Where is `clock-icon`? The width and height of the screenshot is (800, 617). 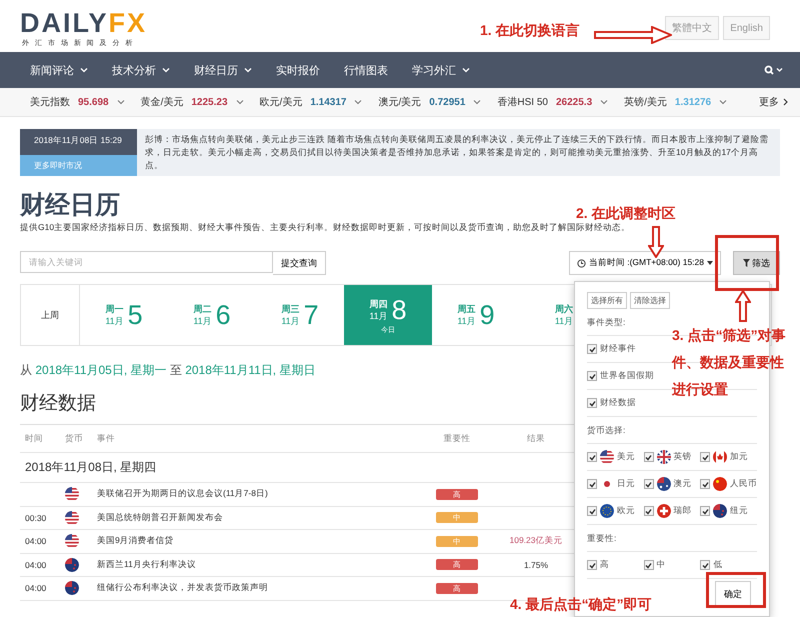
clock-icon is located at coordinates (581, 263).